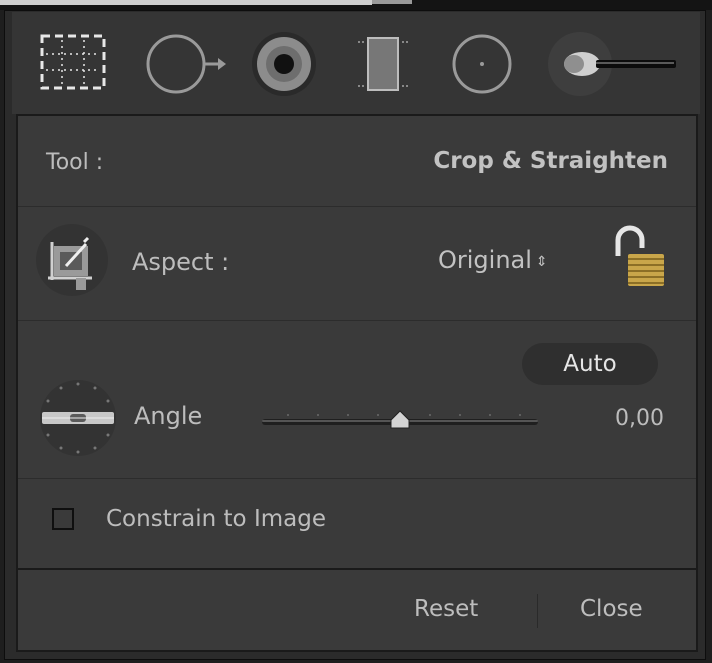 The height and width of the screenshot is (663, 712). I want to click on aspect-icon, so click(72, 260).